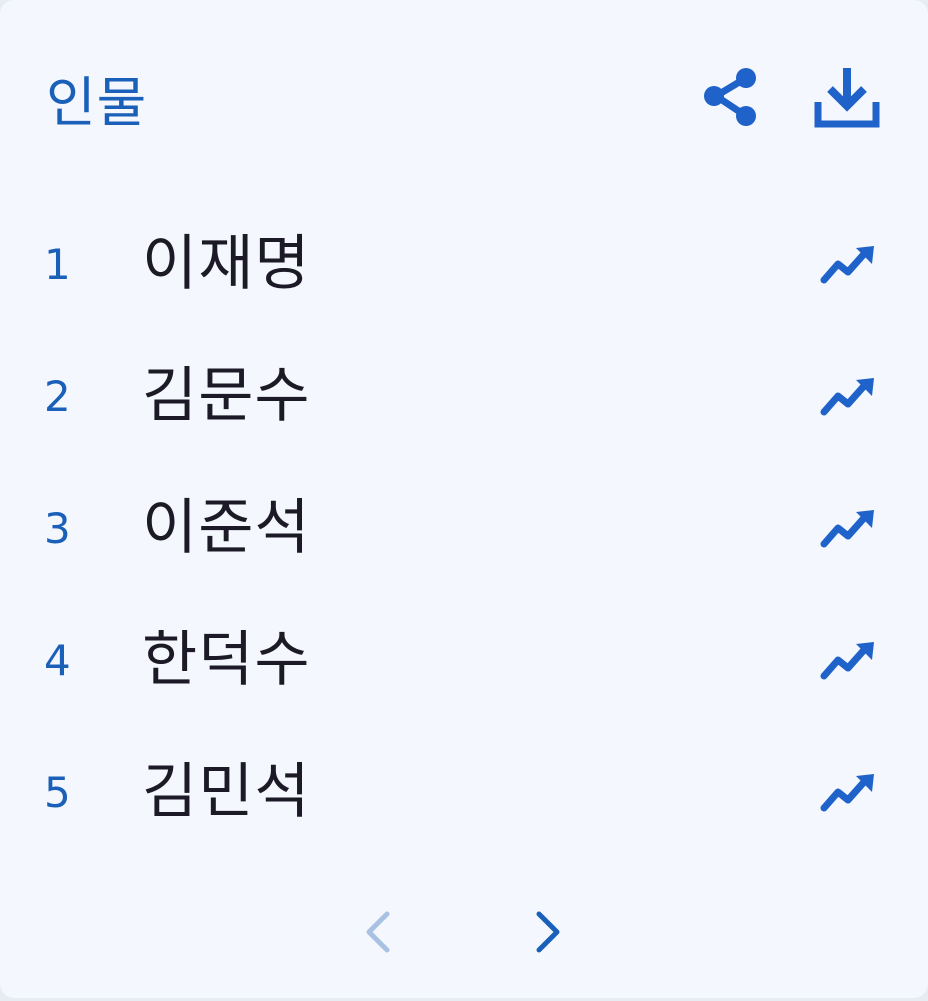 The height and width of the screenshot is (1001, 928). I want to click on chevron-right-icon, so click(548, 932).